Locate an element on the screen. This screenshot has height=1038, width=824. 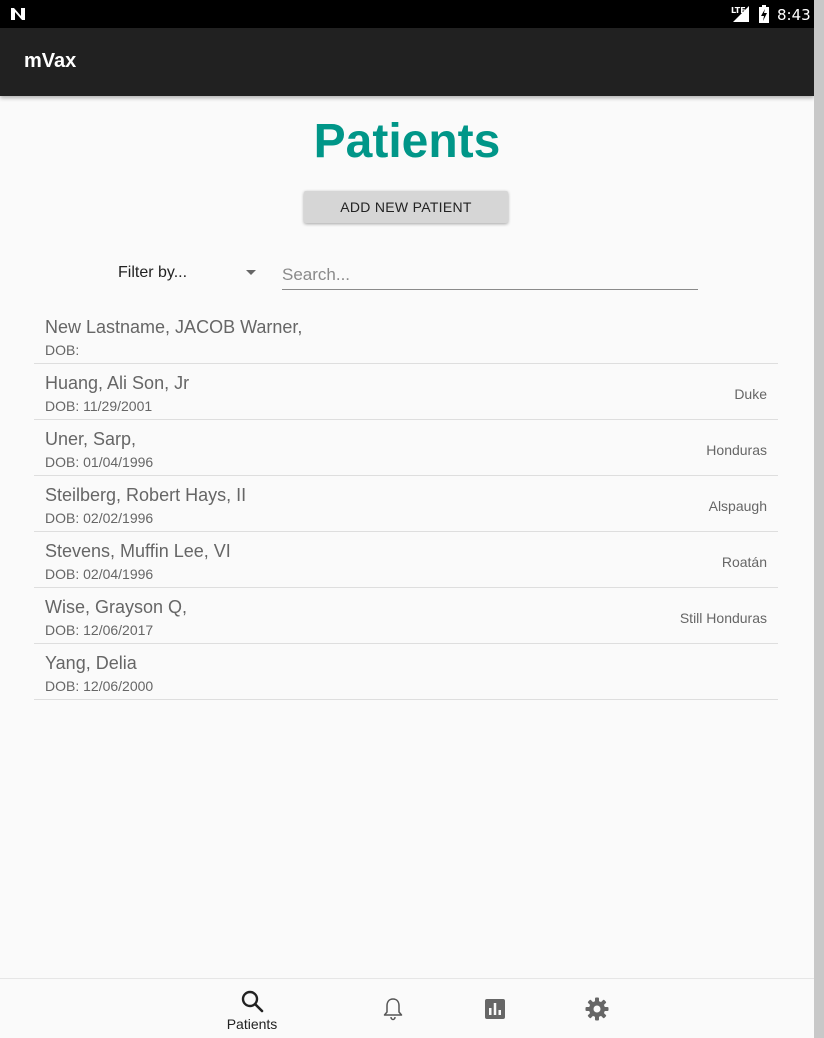
patient-location: Still Honduras is located at coordinates (723, 618).